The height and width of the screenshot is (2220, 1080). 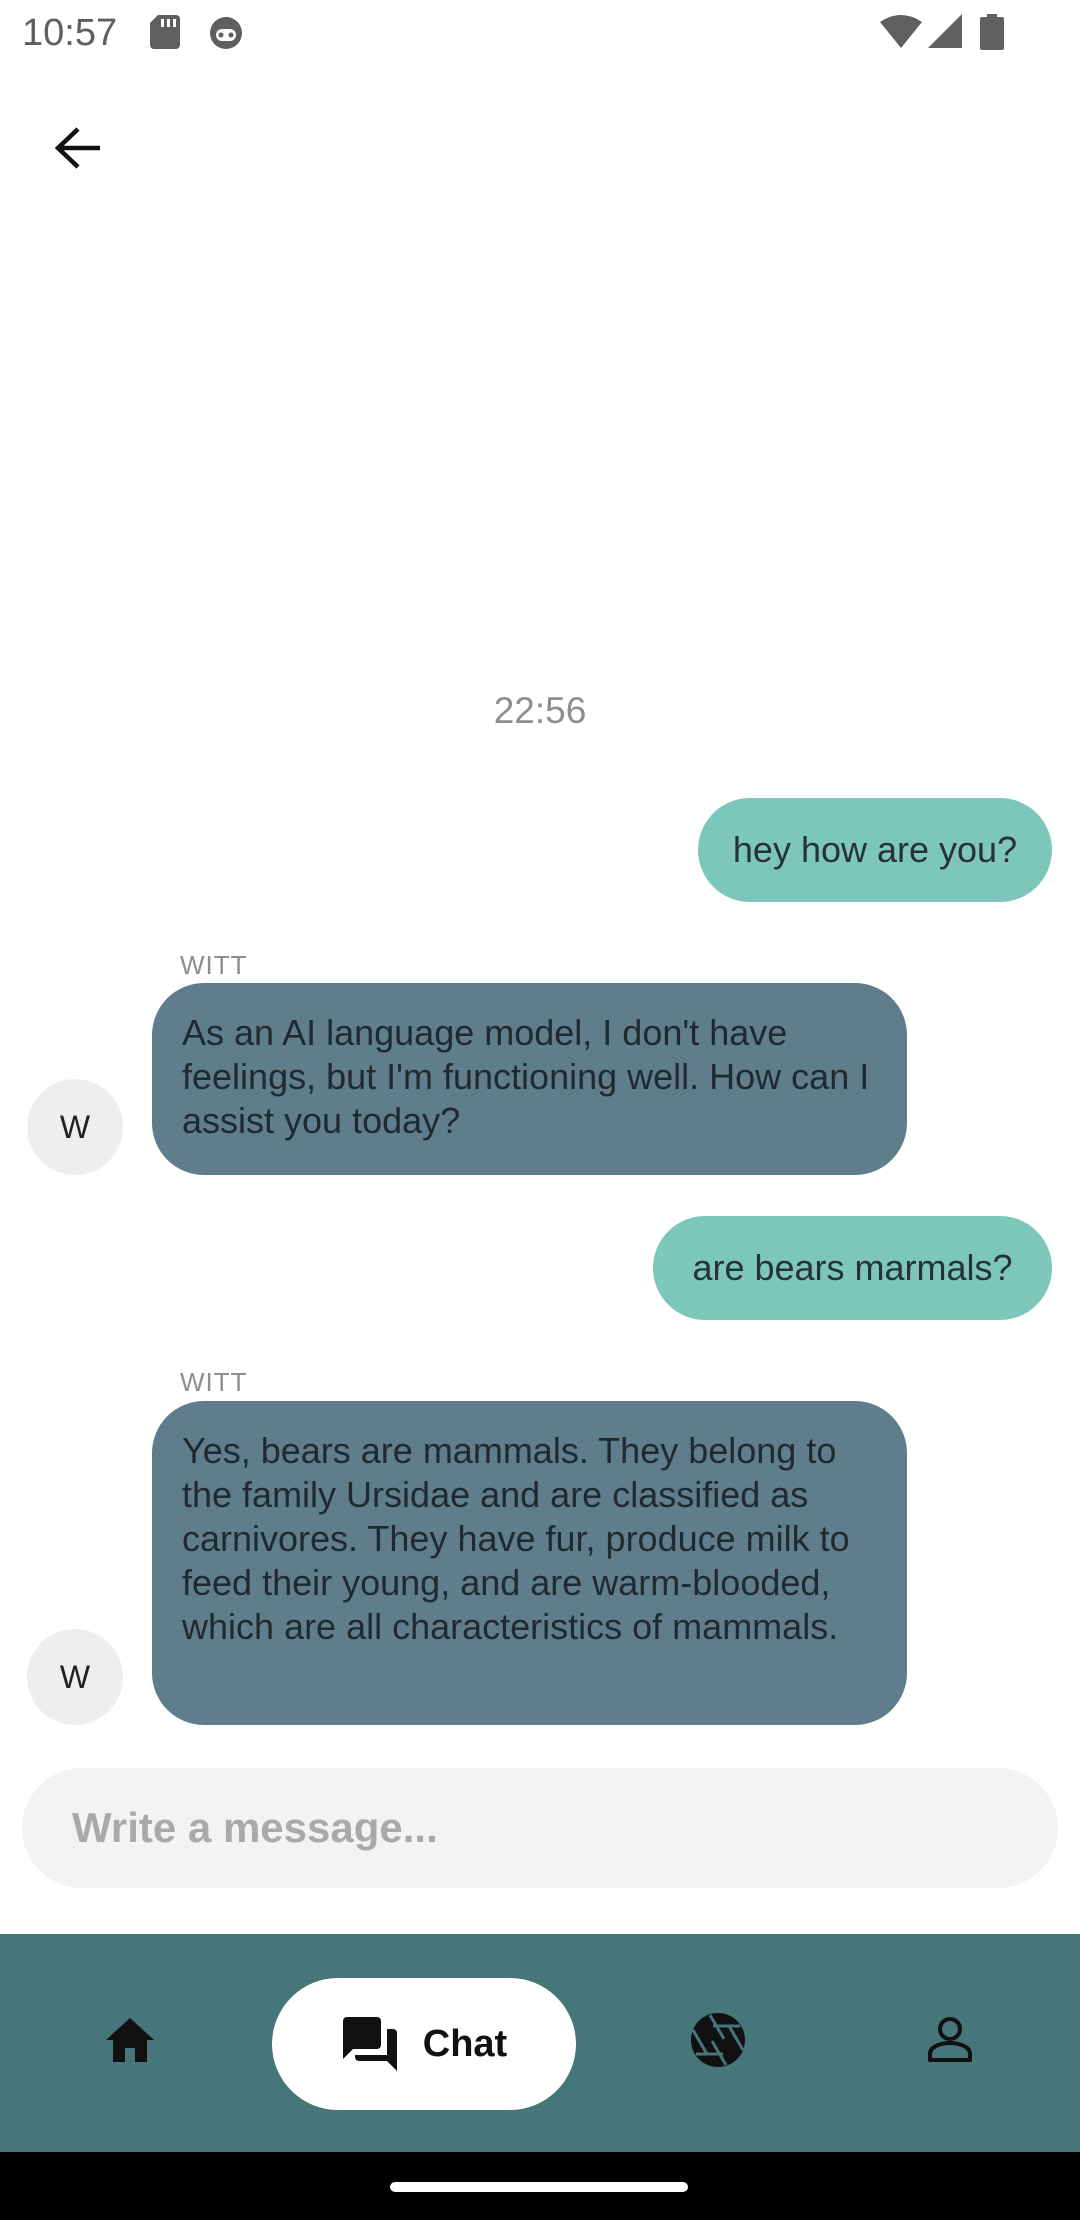 I want to click on nav-home, so click(x=130, y=2040).